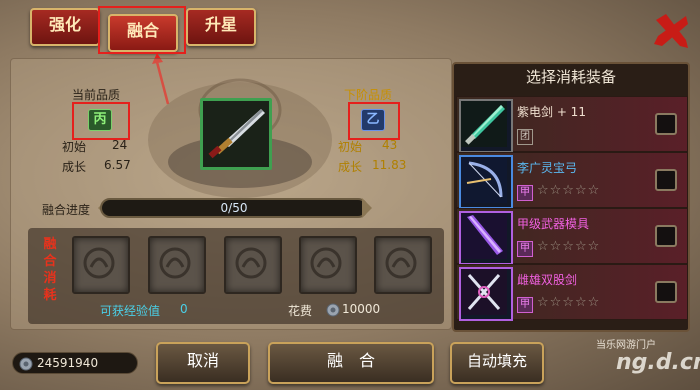 This screenshot has height=390, width=700. I want to click on cancel-button: 取消, so click(203, 363).